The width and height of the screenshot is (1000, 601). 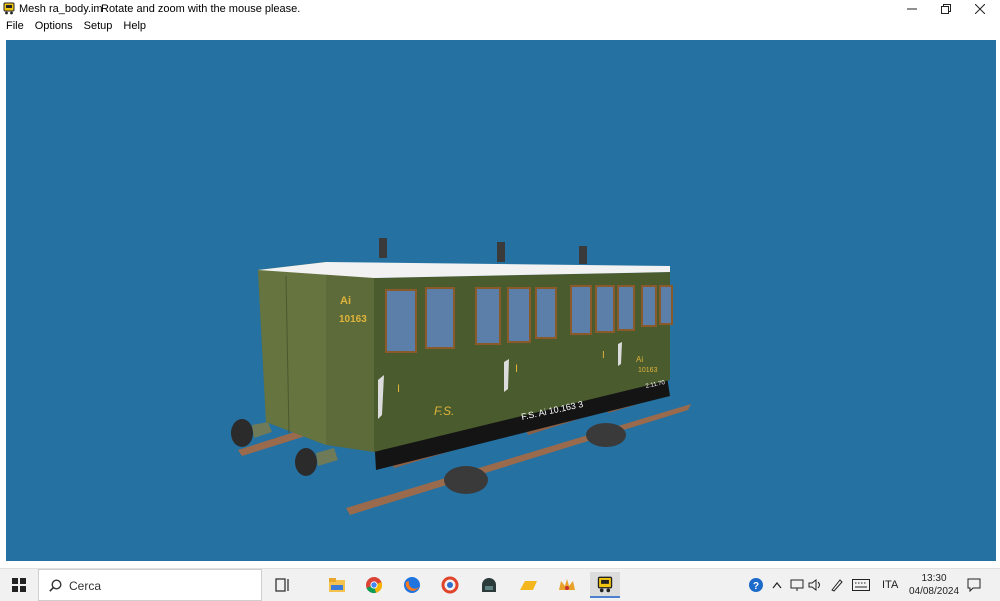 I want to click on file-explorer-icon, so click(x=337, y=585).